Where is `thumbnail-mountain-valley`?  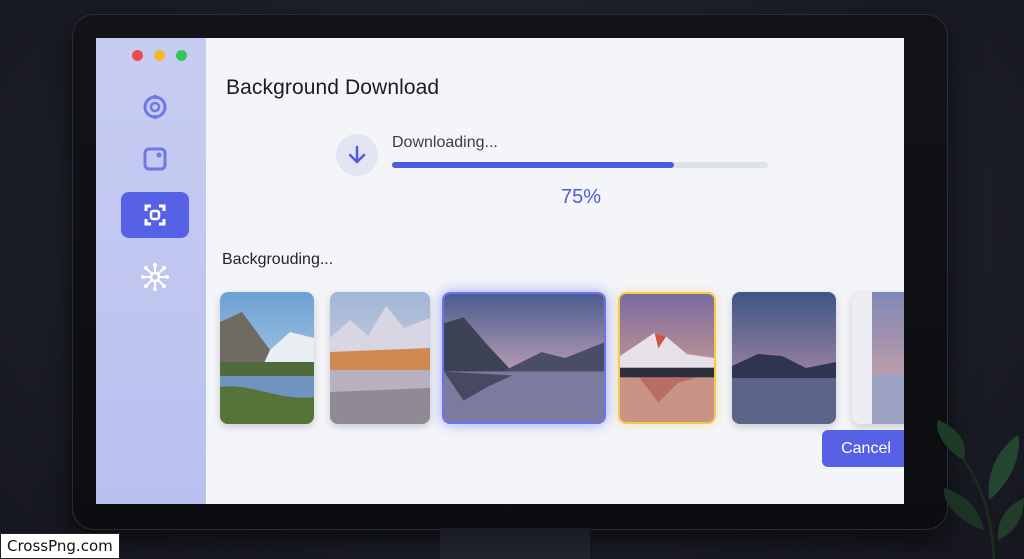
thumbnail-mountain-valley is located at coordinates (267, 358).